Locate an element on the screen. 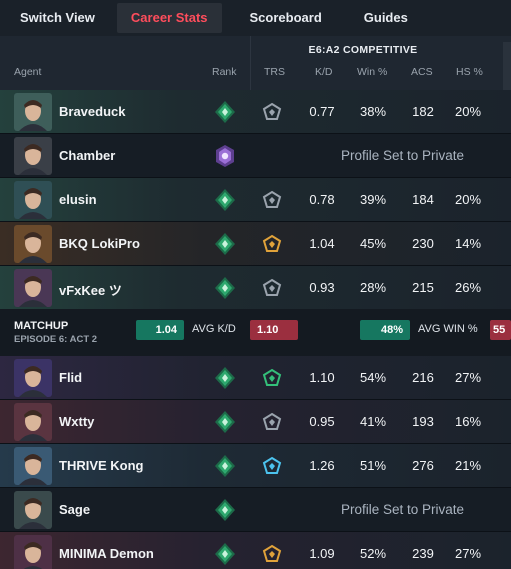 Image resolution: width=511 pixels, height=569 pixels. player-row: Flid 1.10 54% 216 27% is located at coordinates (255, 378).